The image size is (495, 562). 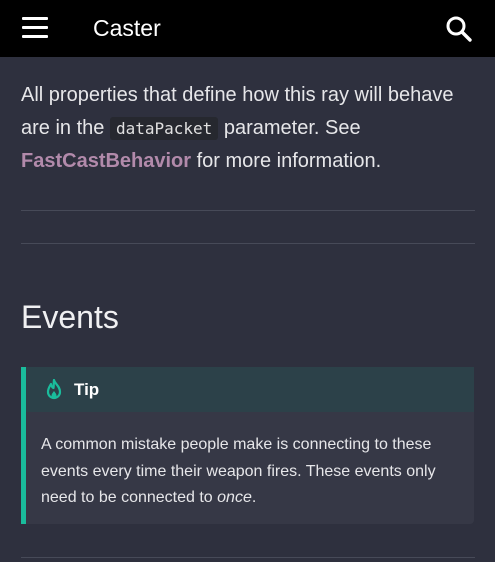 I want to click on search-button, so click(x=459, y=29).